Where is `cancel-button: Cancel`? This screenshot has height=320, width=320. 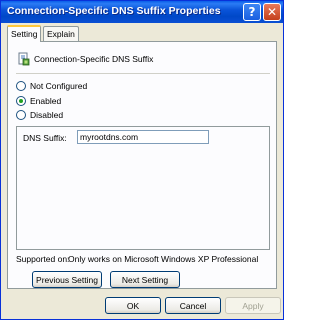 cancel-button: Cancel is located at coordinates (193, 305).